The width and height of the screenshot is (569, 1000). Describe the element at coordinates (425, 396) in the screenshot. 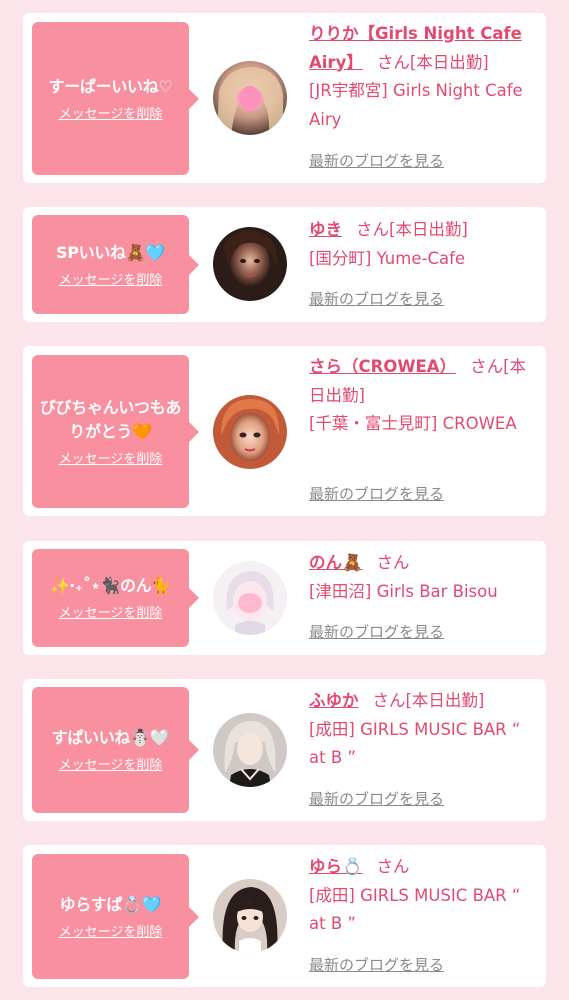

I see `cast-info: さら（CROWEA） さん[本日出勤] [千葉・富士見町] CROWEA` at that location.